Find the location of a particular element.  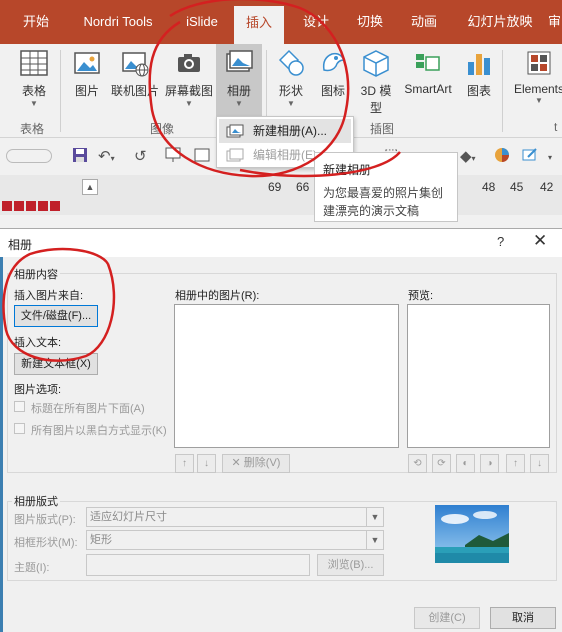

slide-icon is located at coordinates (202, 157).